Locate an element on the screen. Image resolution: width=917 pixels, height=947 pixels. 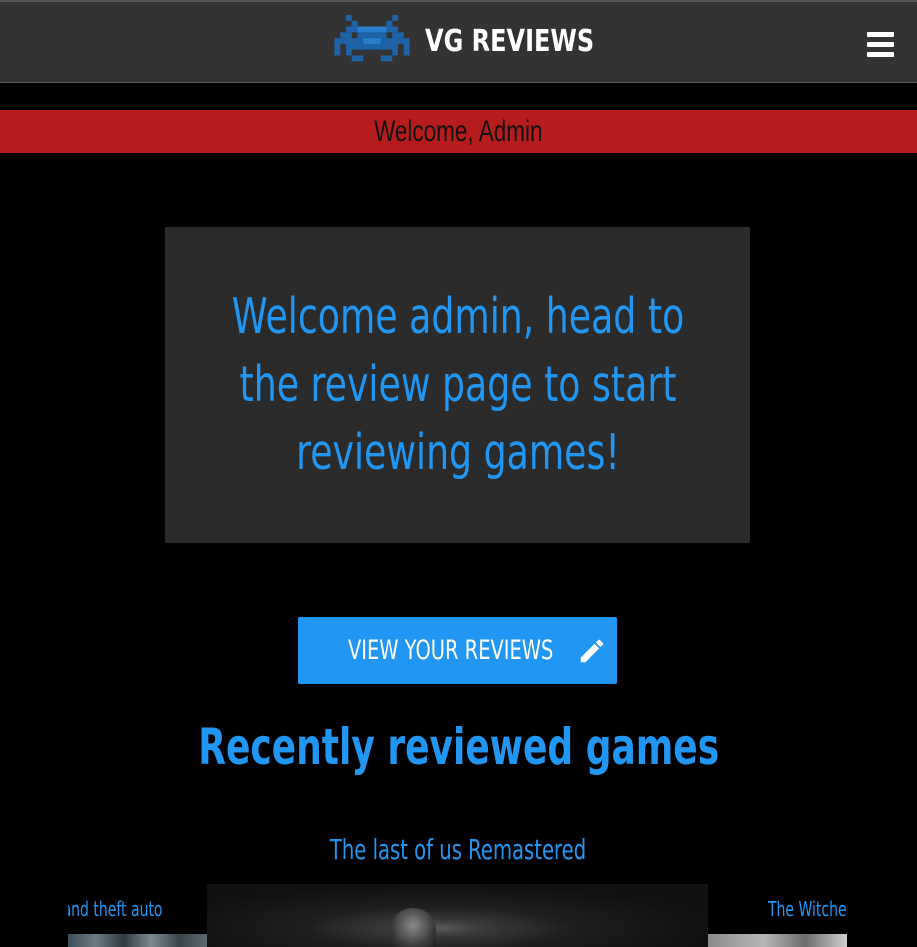
navbar: VG REVIEWS is located at coordinates (458, 41).